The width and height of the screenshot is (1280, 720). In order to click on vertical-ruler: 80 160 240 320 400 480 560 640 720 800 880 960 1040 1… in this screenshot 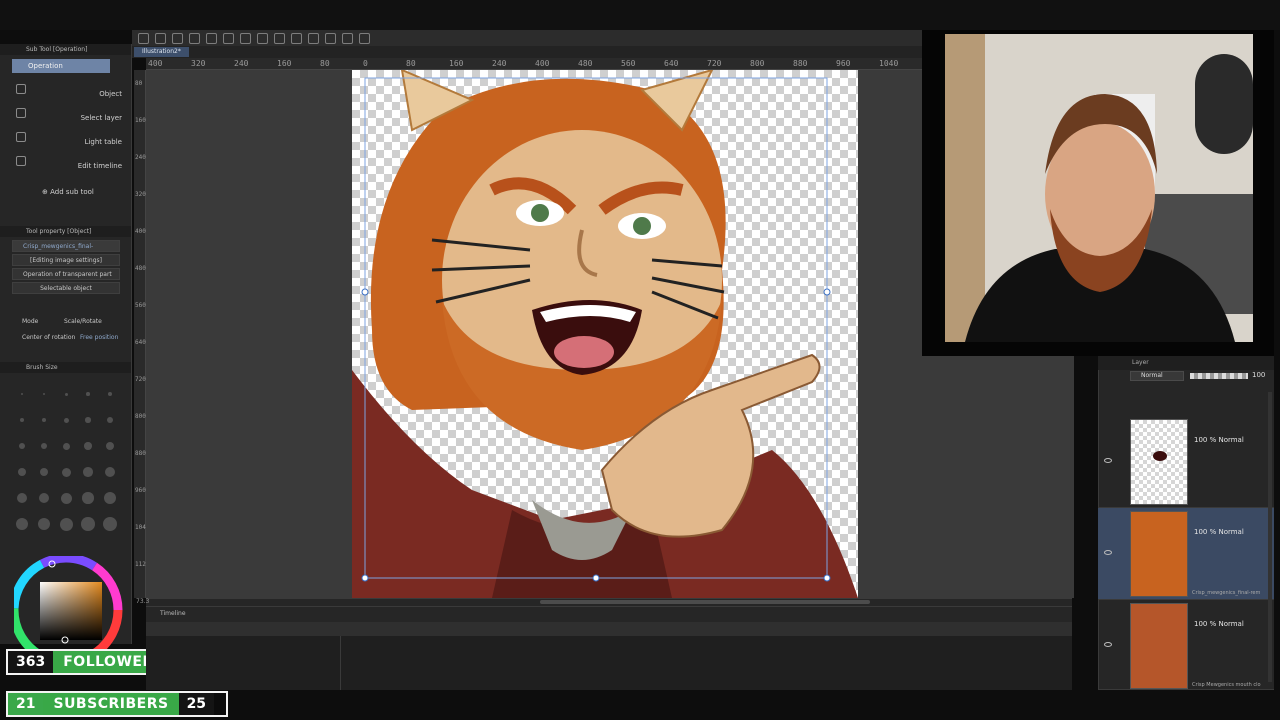, I will do `click(141, 334)`.